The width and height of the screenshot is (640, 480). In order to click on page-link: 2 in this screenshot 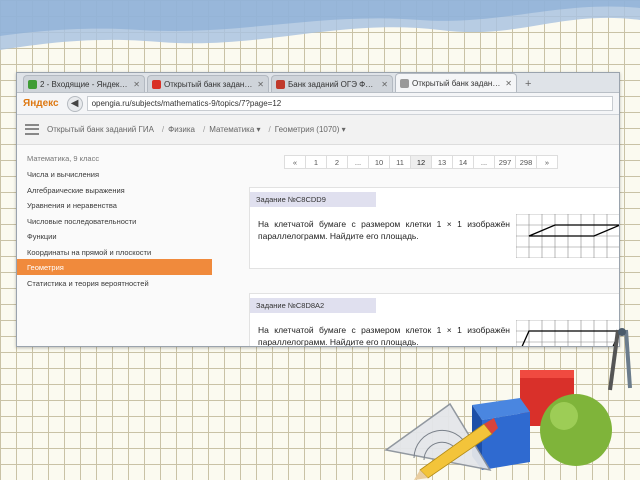, I will do `click(337, 162)`.